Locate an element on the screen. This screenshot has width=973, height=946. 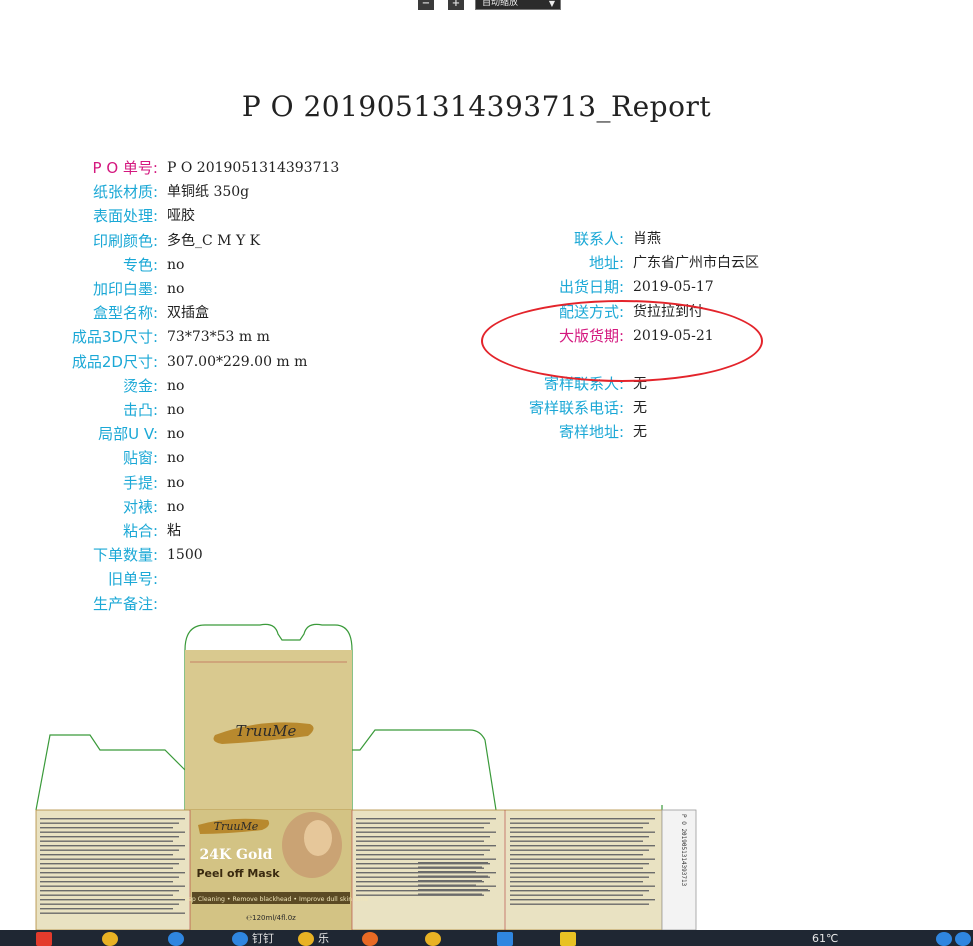
chrome-icon is located at coordinates (110, 939).